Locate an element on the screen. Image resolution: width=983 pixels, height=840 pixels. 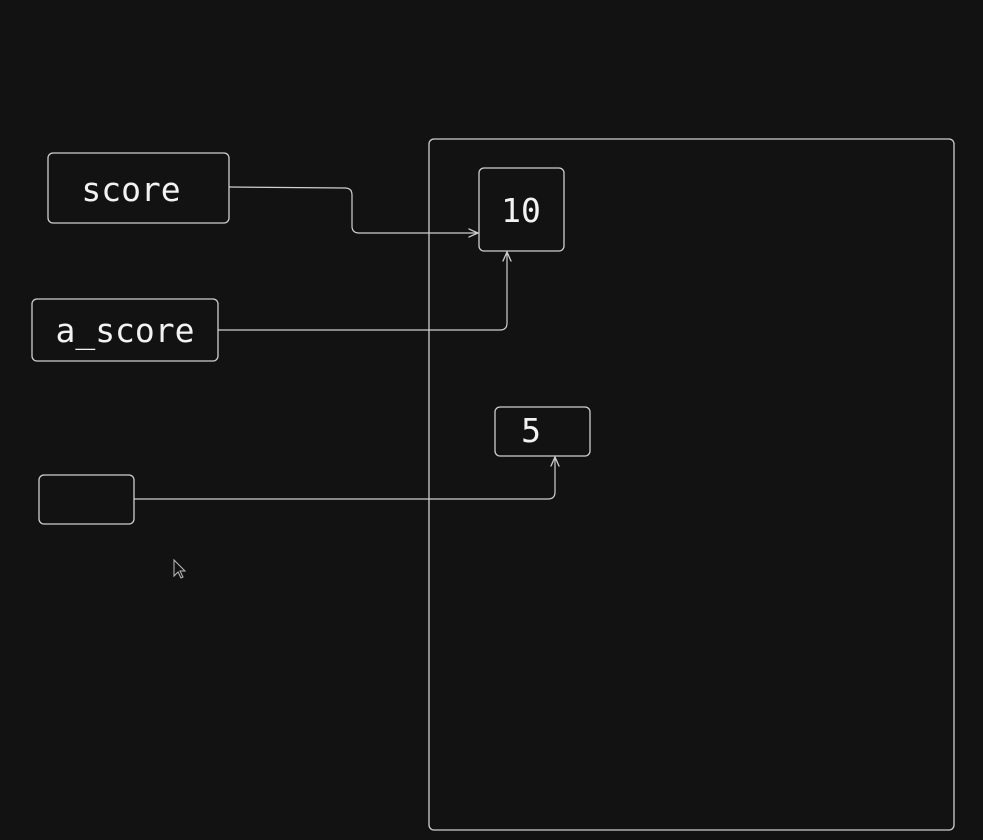
variable-label-a-score: a_score is located at coordinates (124, 331).